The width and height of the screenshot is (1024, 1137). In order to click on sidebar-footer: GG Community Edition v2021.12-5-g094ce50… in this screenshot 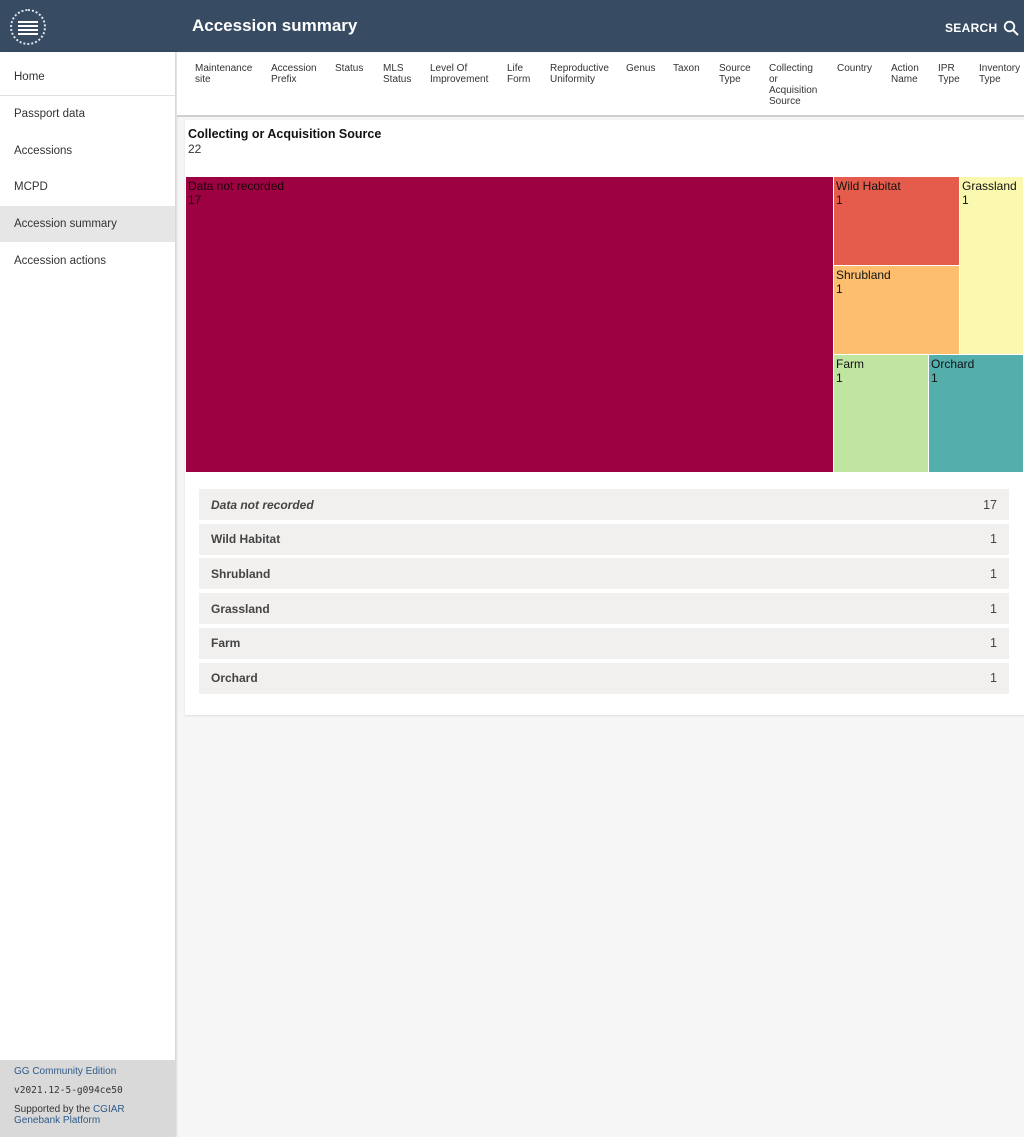, I will do `click(87, 1098)`.